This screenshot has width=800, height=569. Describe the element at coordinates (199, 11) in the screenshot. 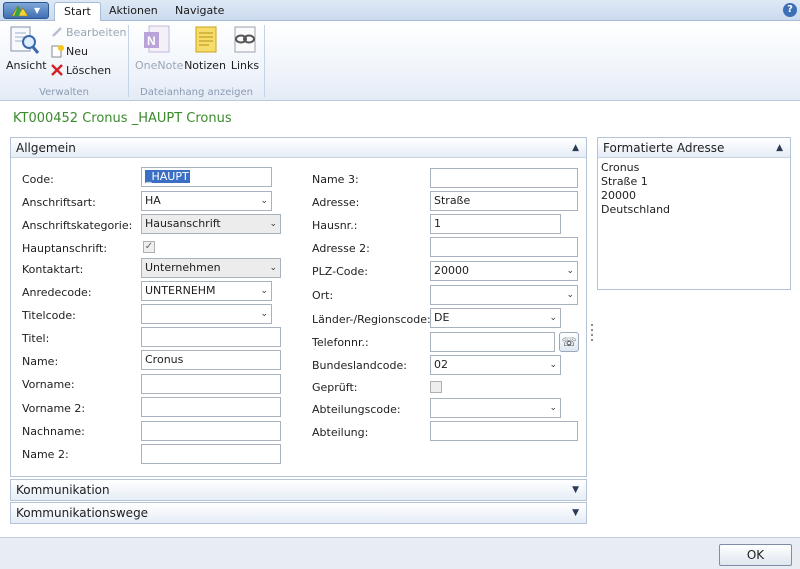

I see `tab-navigate: Navigate` at that location.